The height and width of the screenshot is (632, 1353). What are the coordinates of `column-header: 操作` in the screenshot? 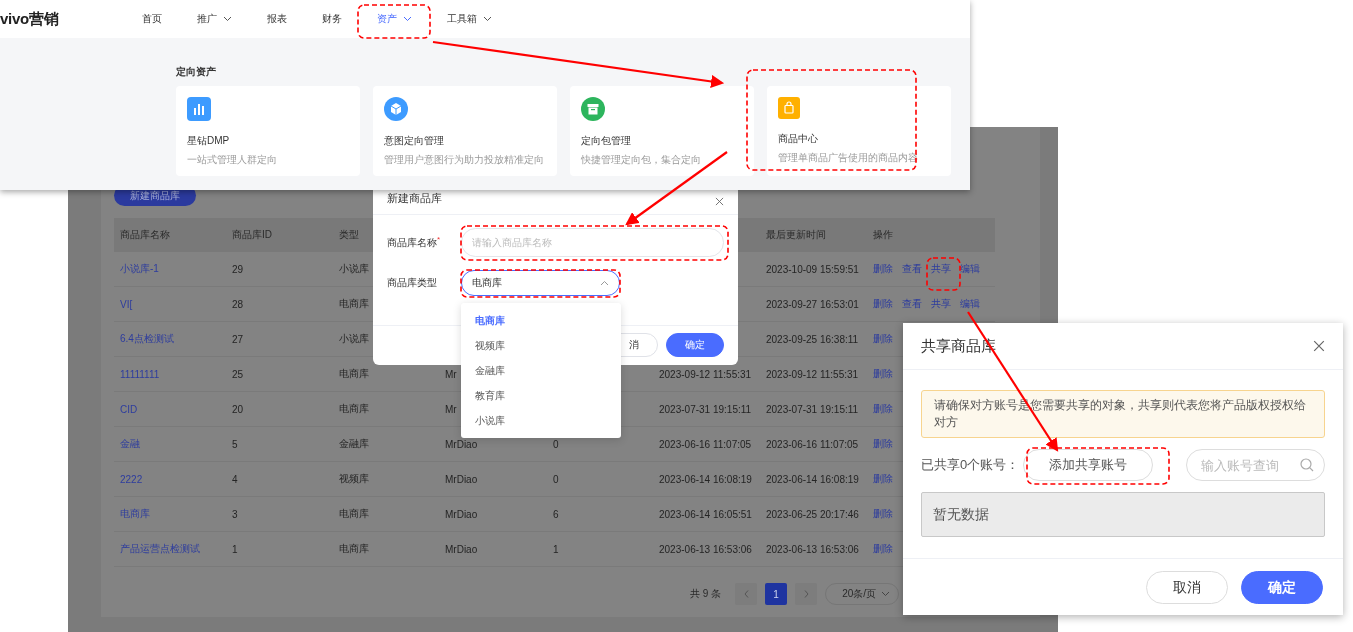 It's located at (883, 235).